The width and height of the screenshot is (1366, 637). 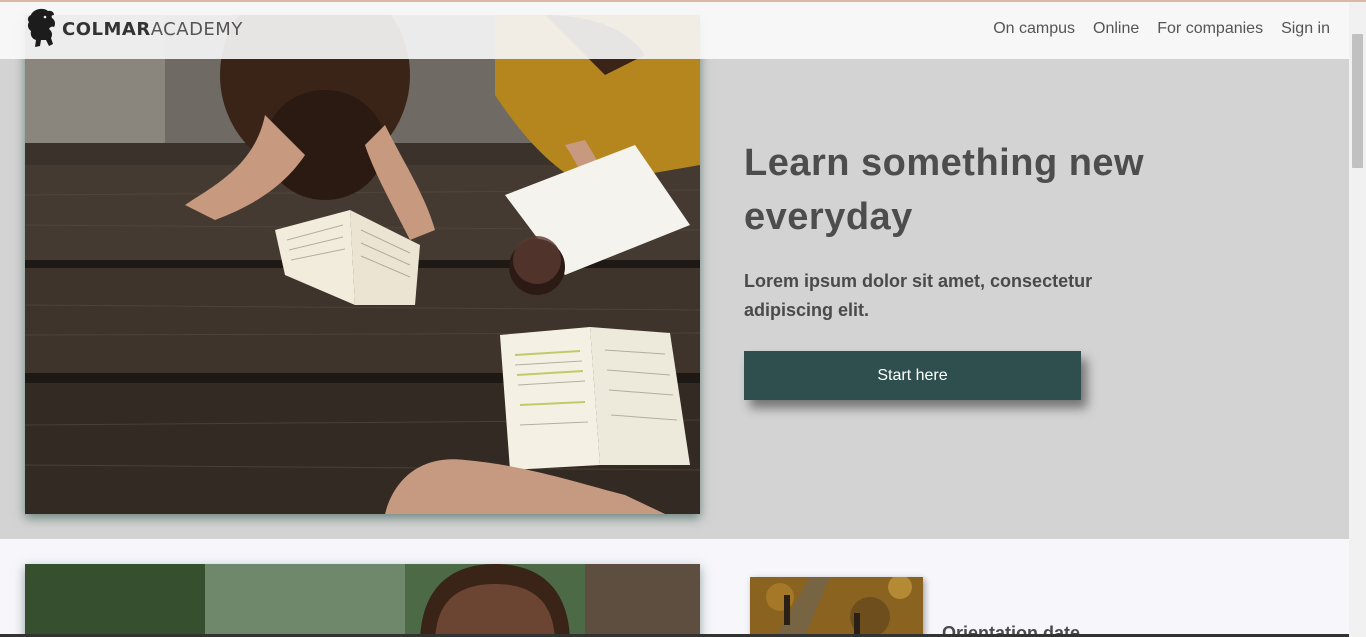 I want to click on main-nav: On campus Online For companies Sign in, so click(x=1152, y=29).